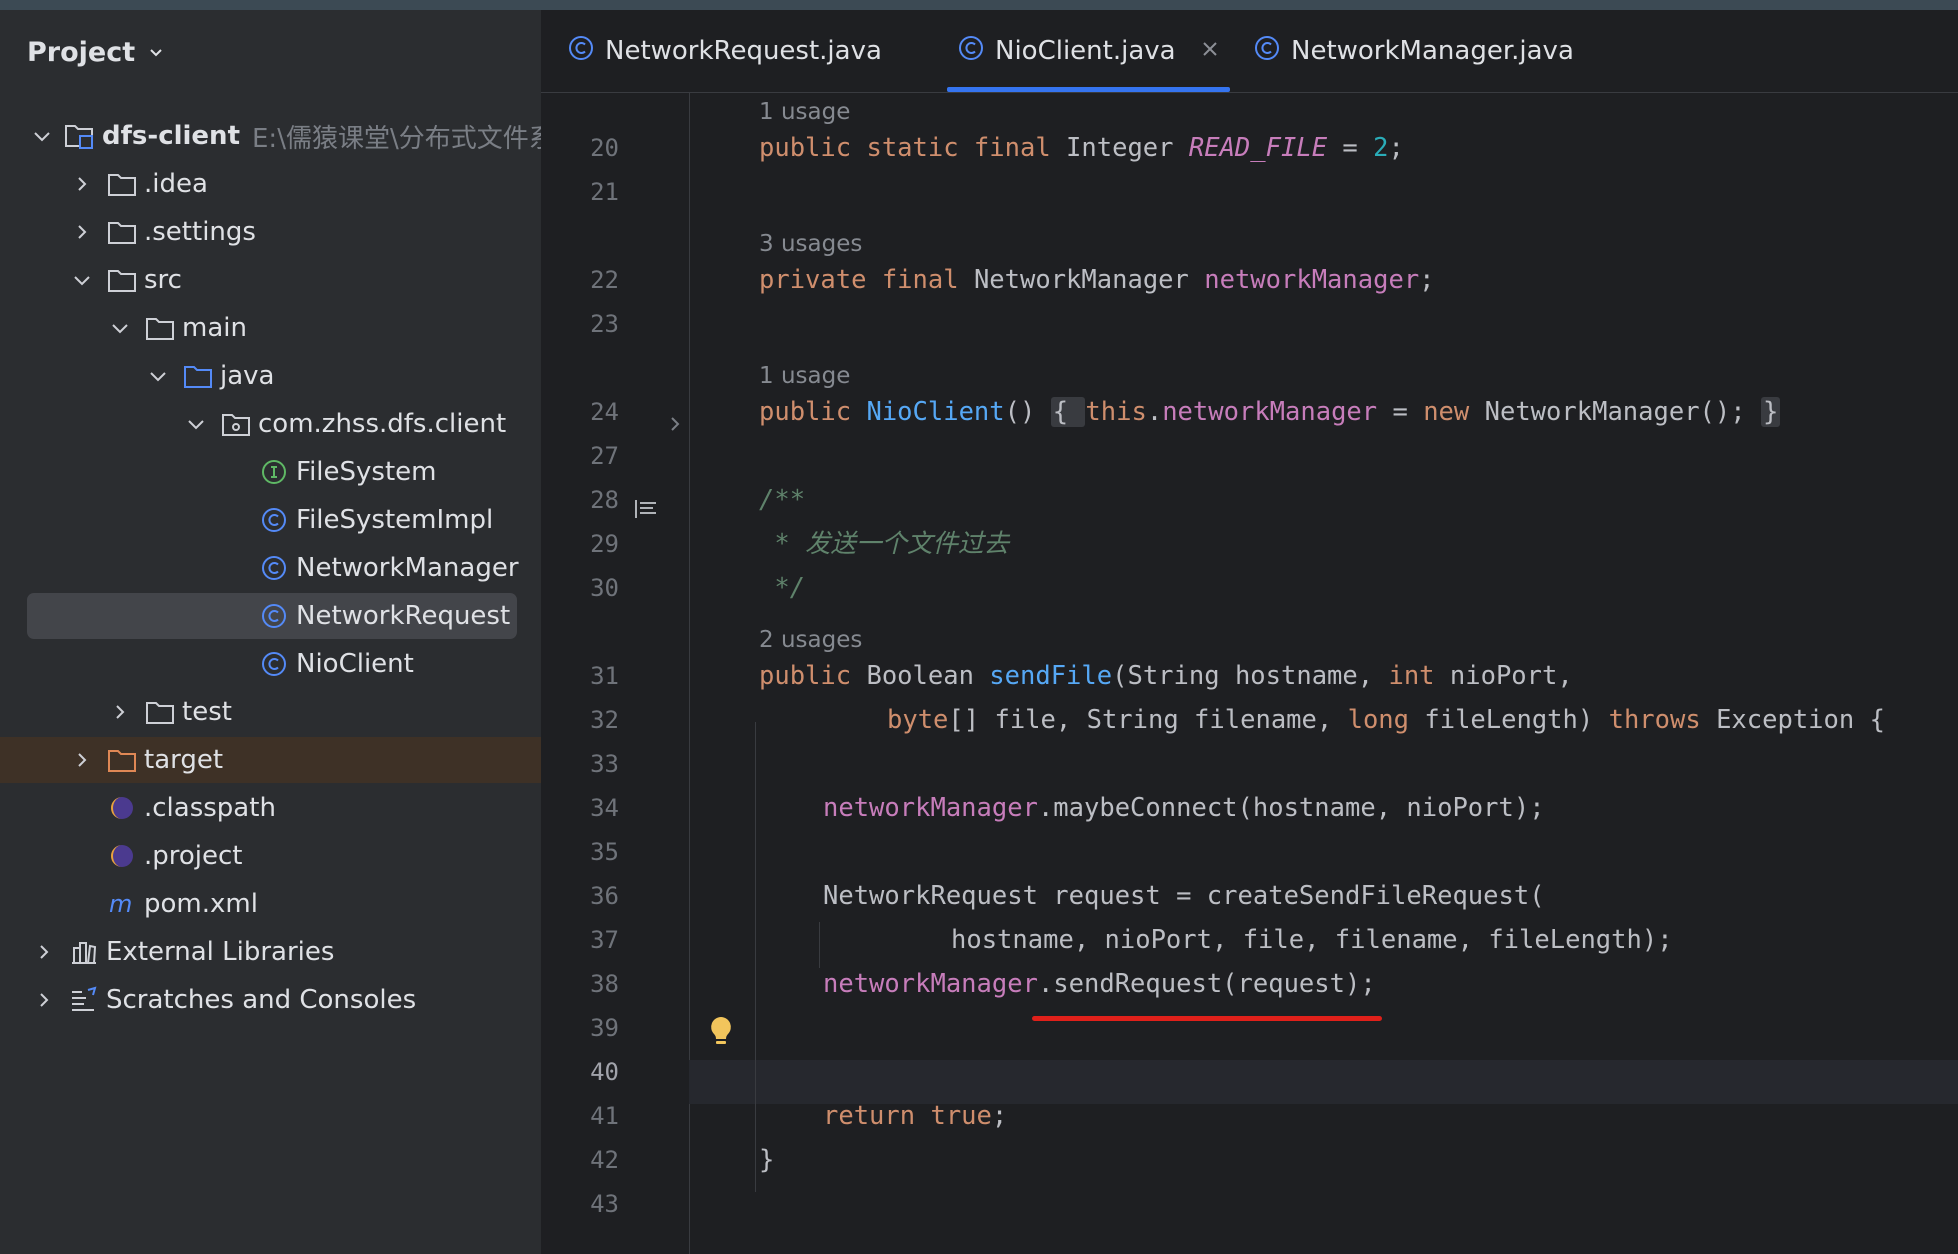  I want to click on tree-item-label: test, so click(207, 712).